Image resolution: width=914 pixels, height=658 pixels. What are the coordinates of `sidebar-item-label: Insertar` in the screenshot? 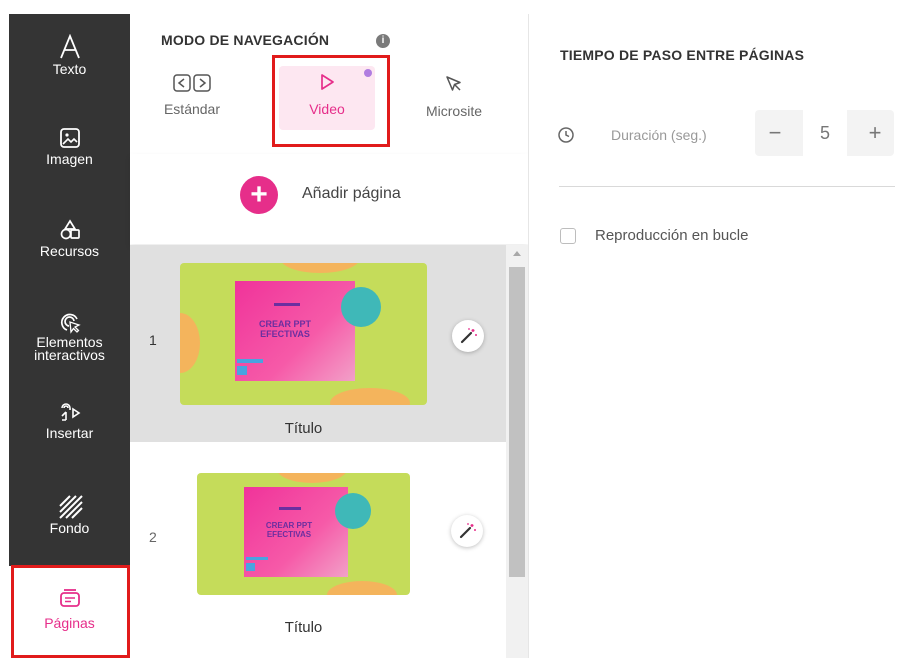 It's located at (69, 433).